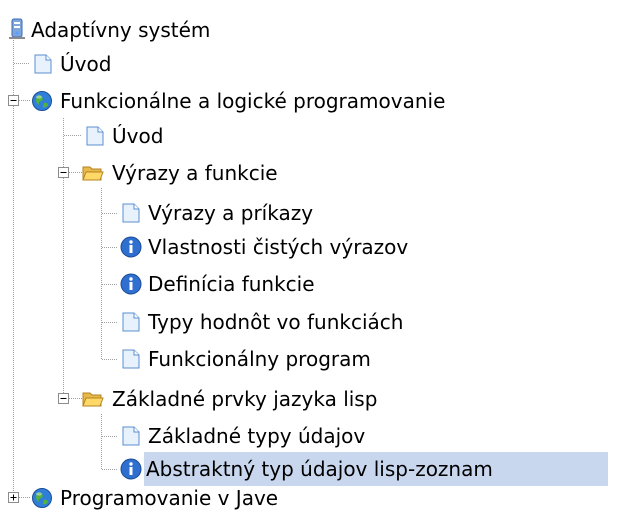  What do you see at coordinates (17, 28) in the screenshot?
I see `server-icon` at bounding box center [17, 28].